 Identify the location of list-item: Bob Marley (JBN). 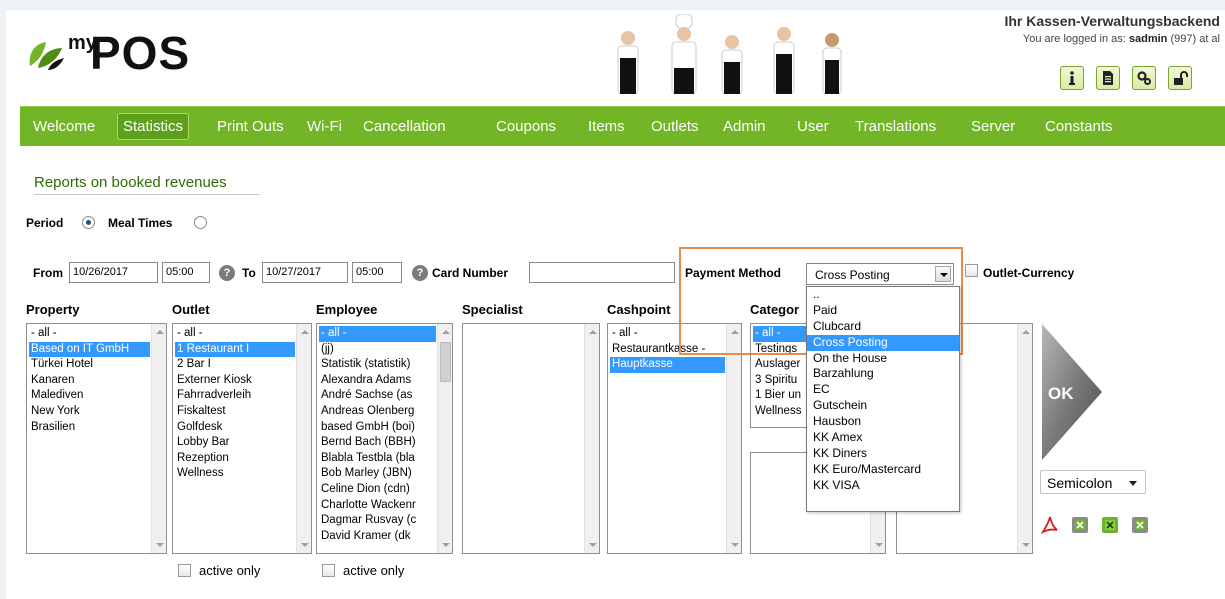
(377, 474).